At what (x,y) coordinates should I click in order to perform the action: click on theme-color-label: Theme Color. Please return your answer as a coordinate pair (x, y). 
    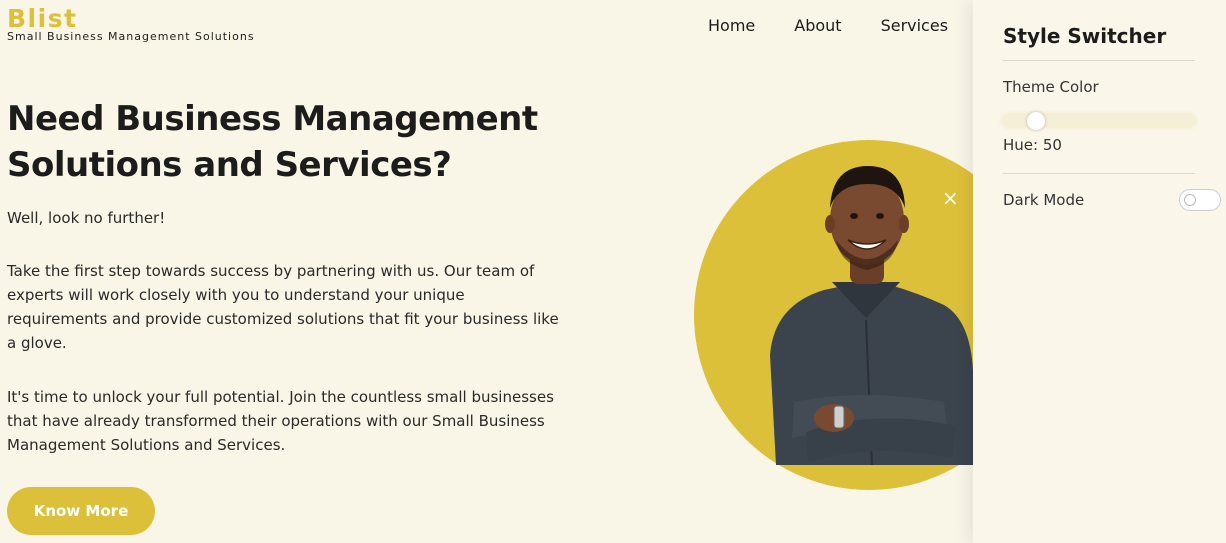
    Looking at the image, I should click on (1051, 87).